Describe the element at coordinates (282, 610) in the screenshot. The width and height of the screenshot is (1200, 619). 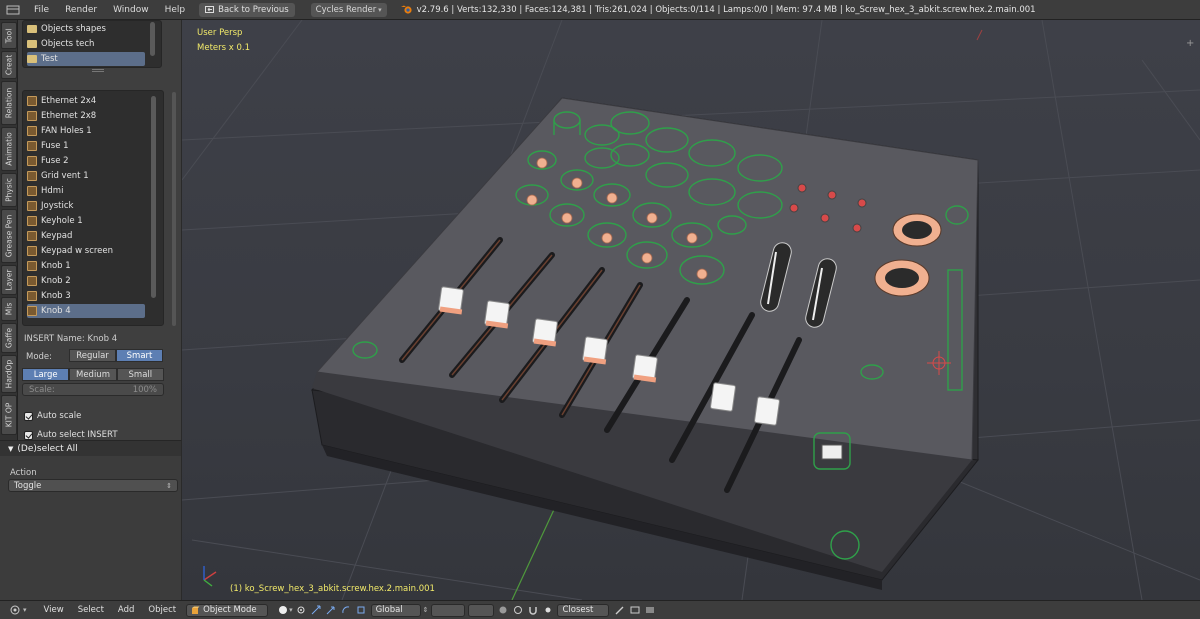
I see `viewport-shading-icon` at that location.